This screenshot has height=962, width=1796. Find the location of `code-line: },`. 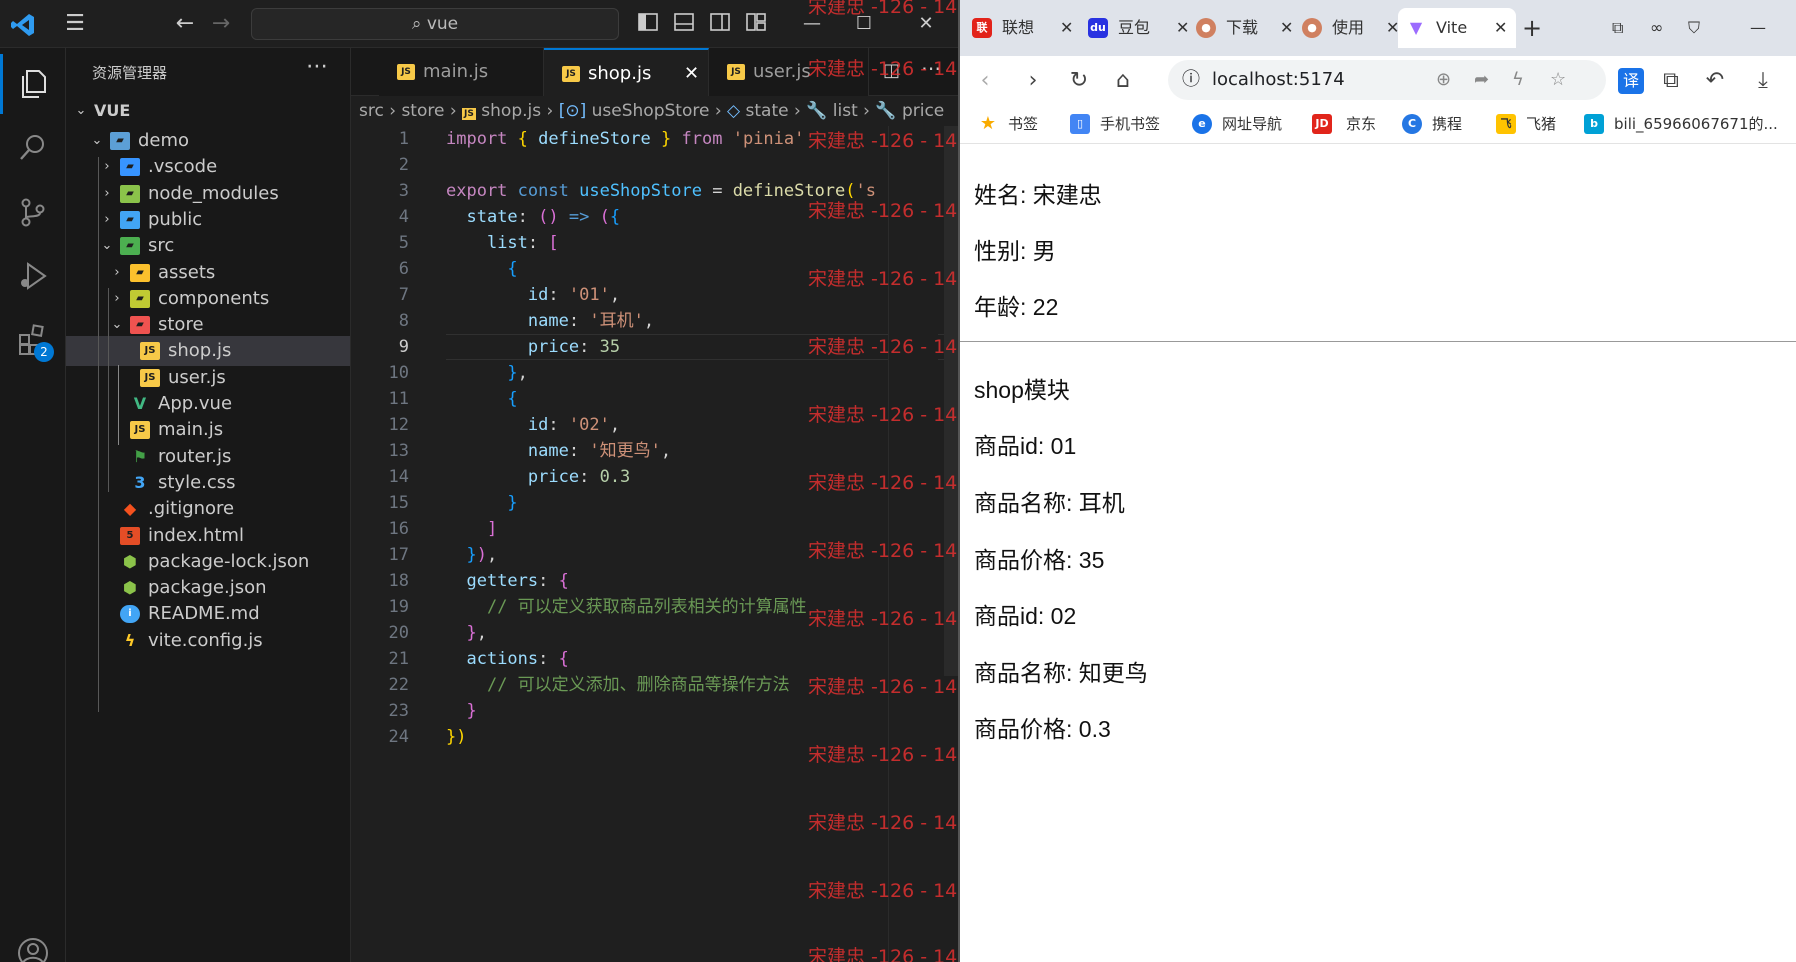

code-line: }, is located at coordinates (476, 633).